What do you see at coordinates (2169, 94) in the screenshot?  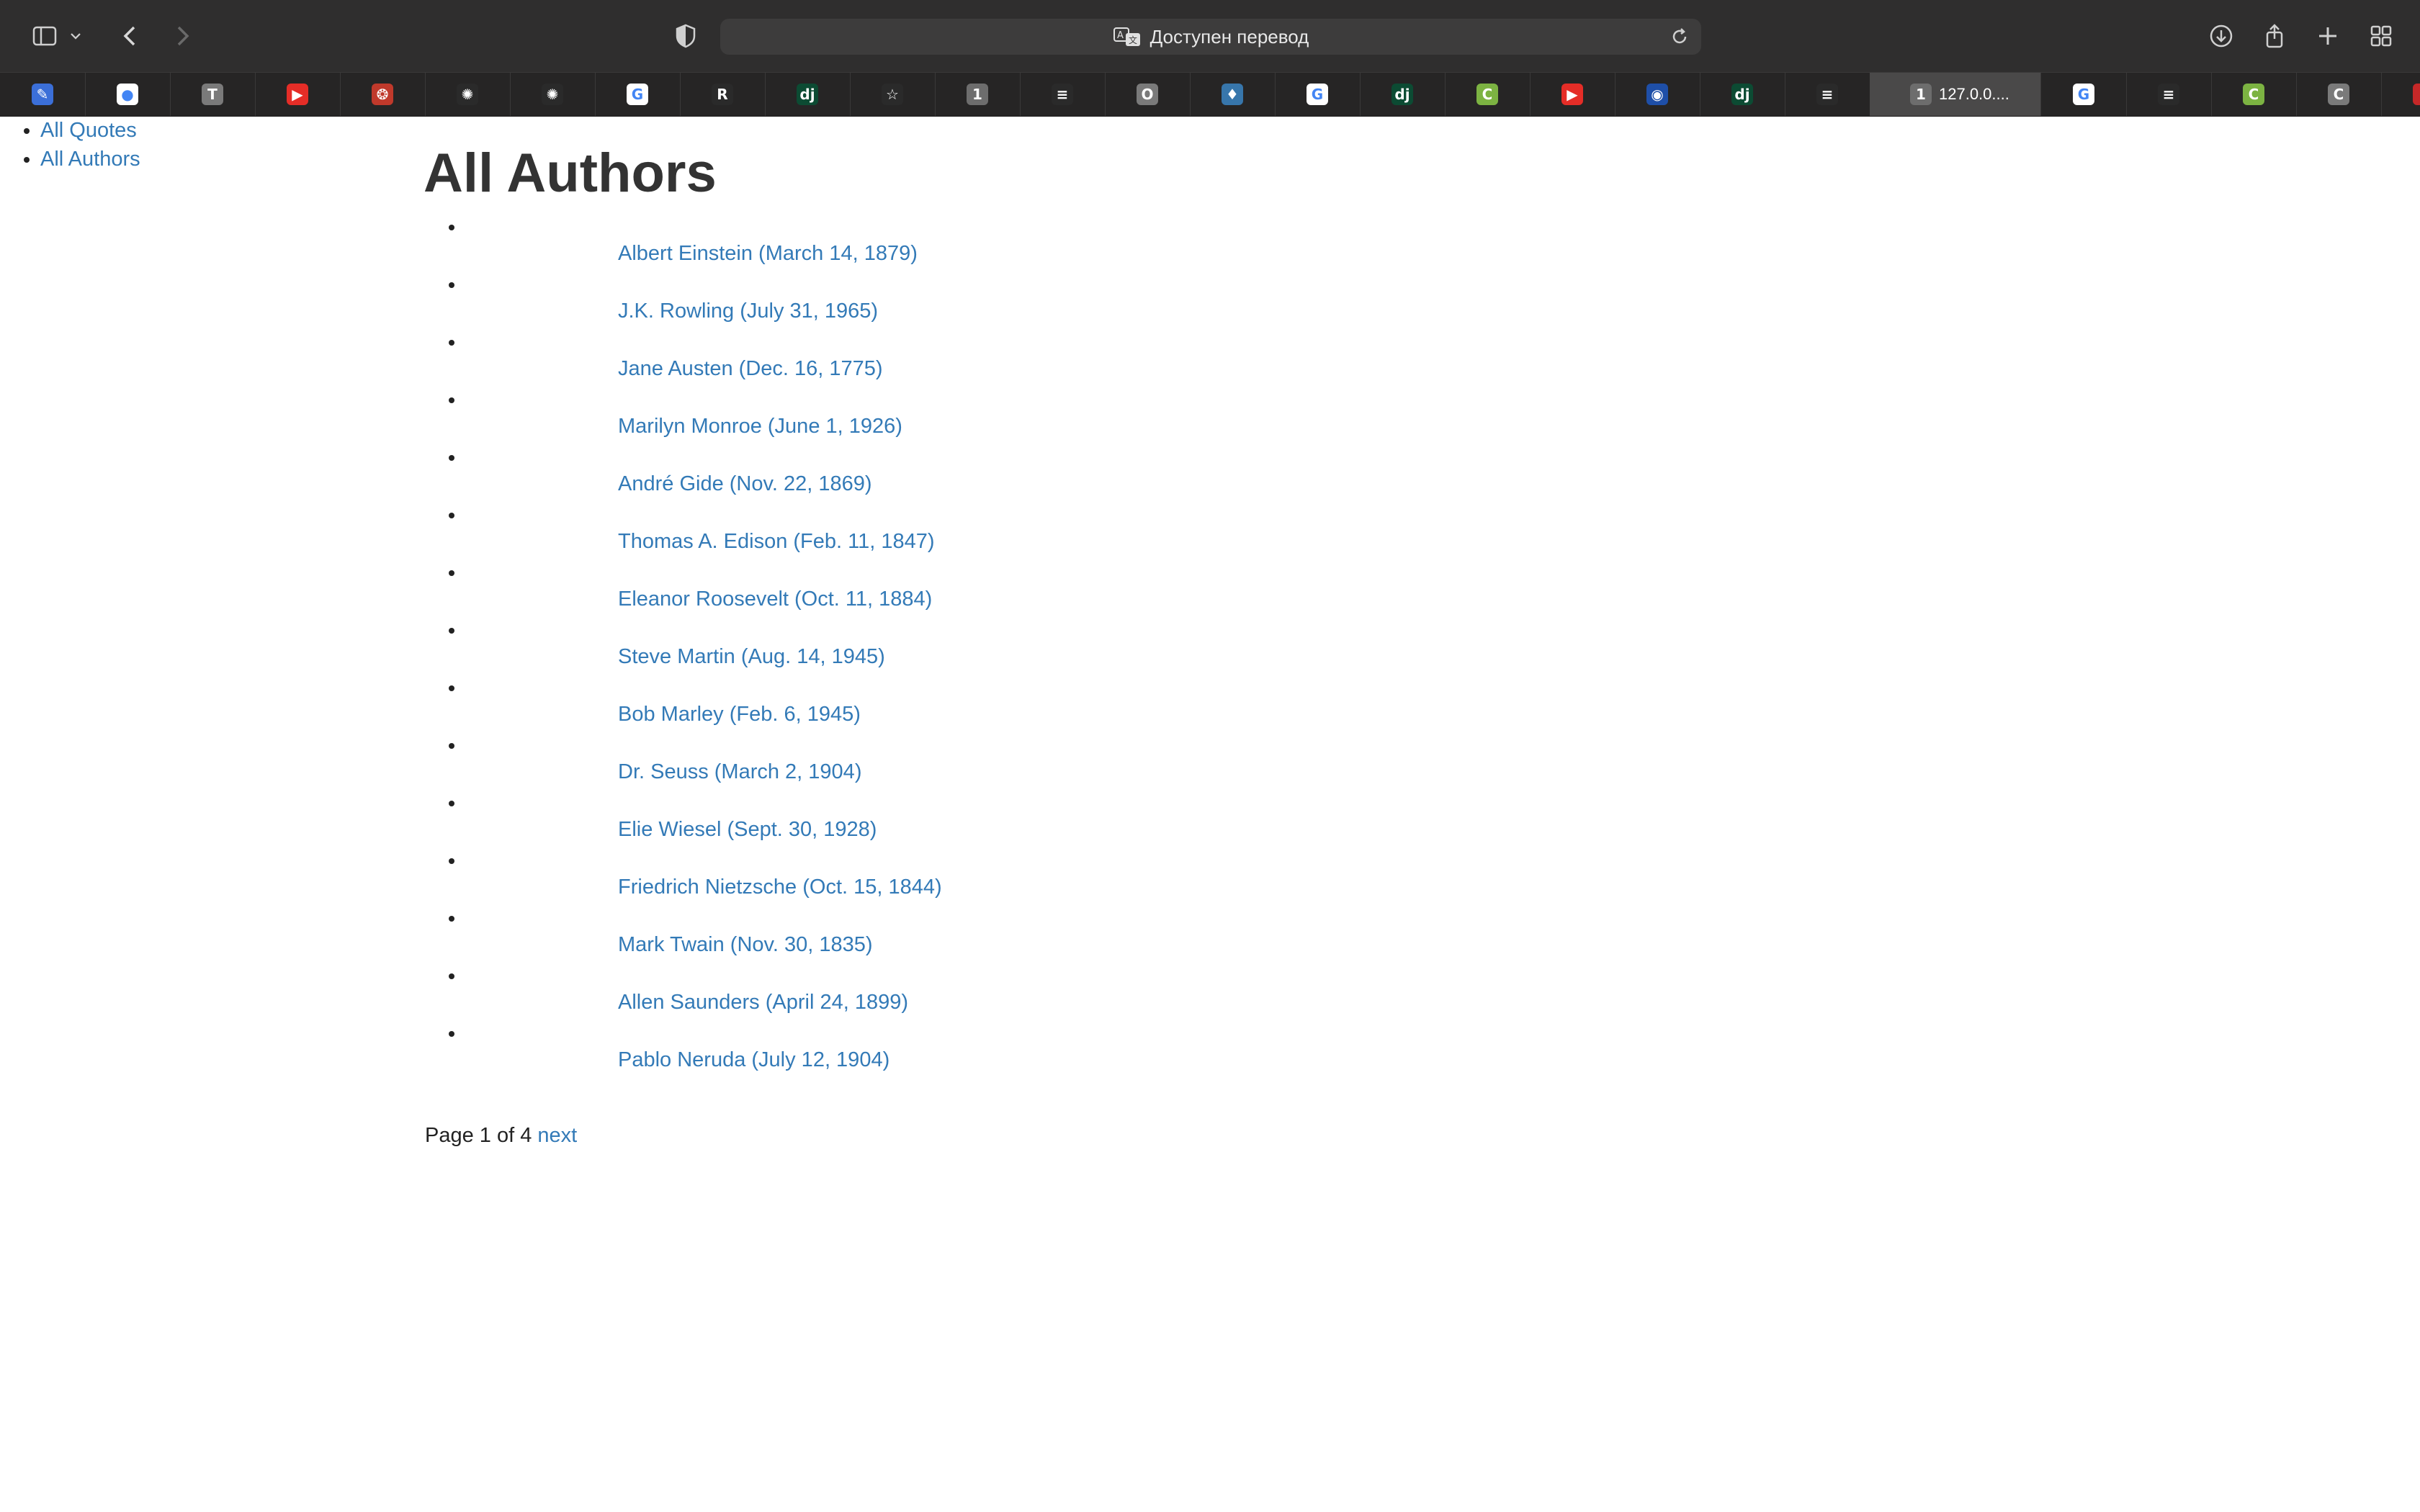 I see `tab-after-1: ≡` at bounding box center [2169, 94].